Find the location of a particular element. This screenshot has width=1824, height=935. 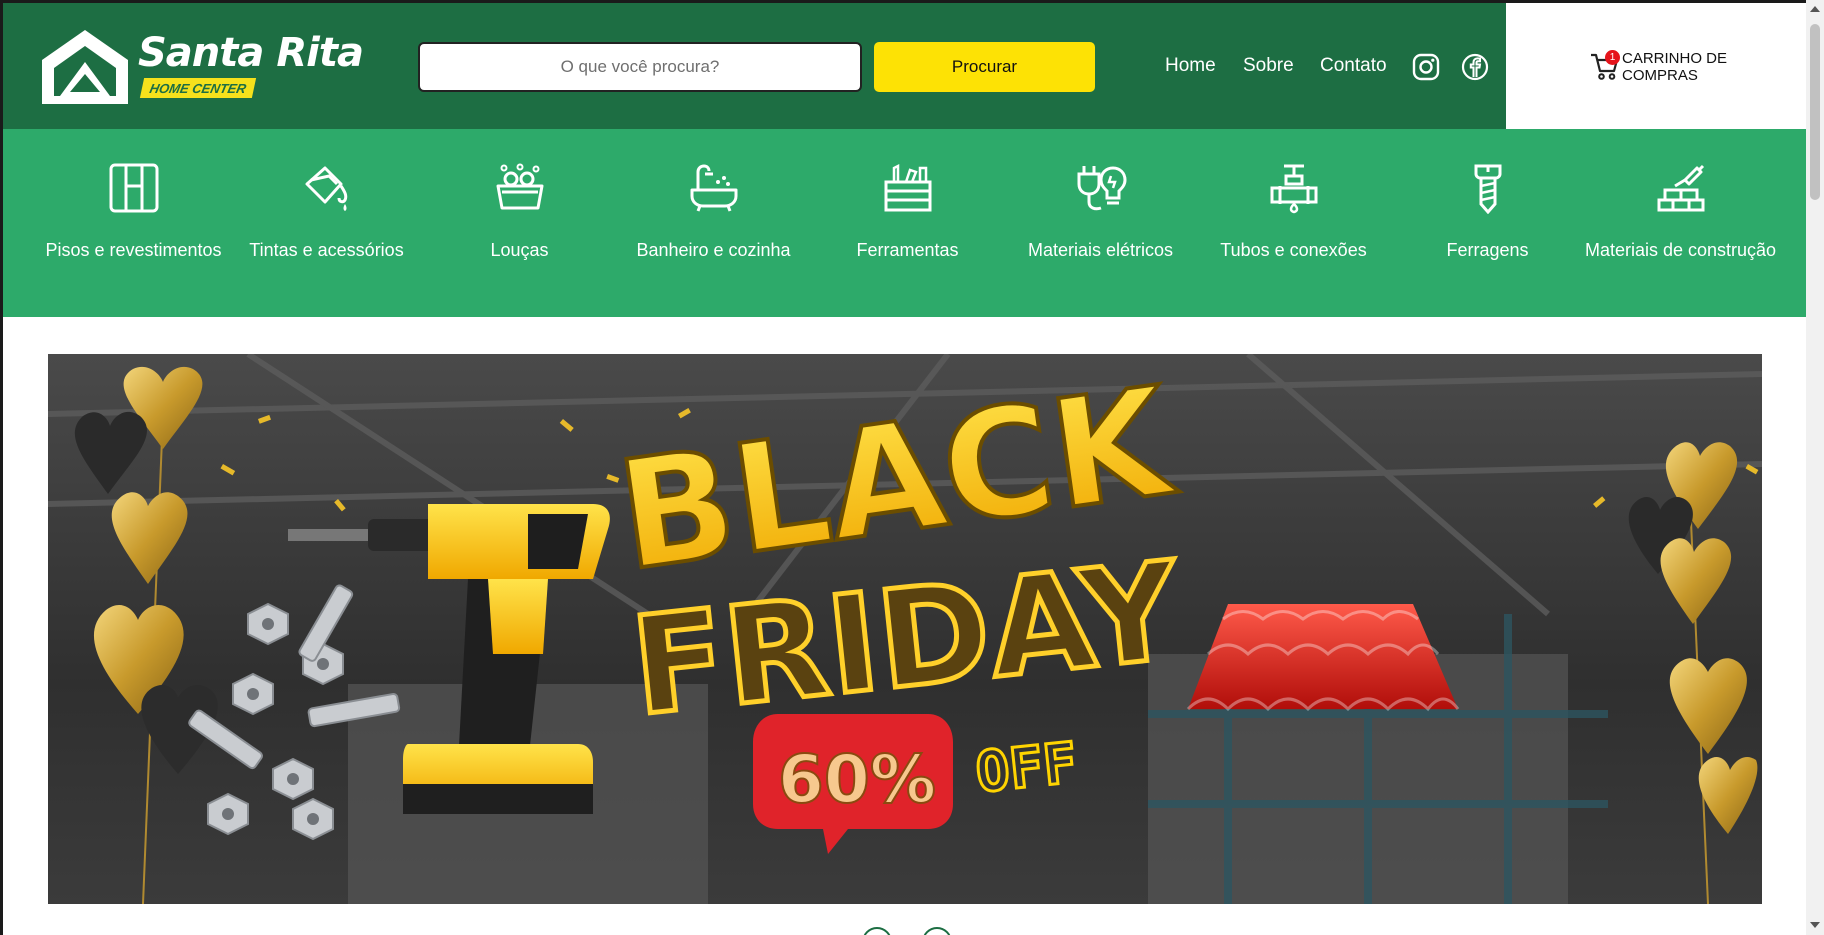

tiles-icon is located at coordinates (134, 188).